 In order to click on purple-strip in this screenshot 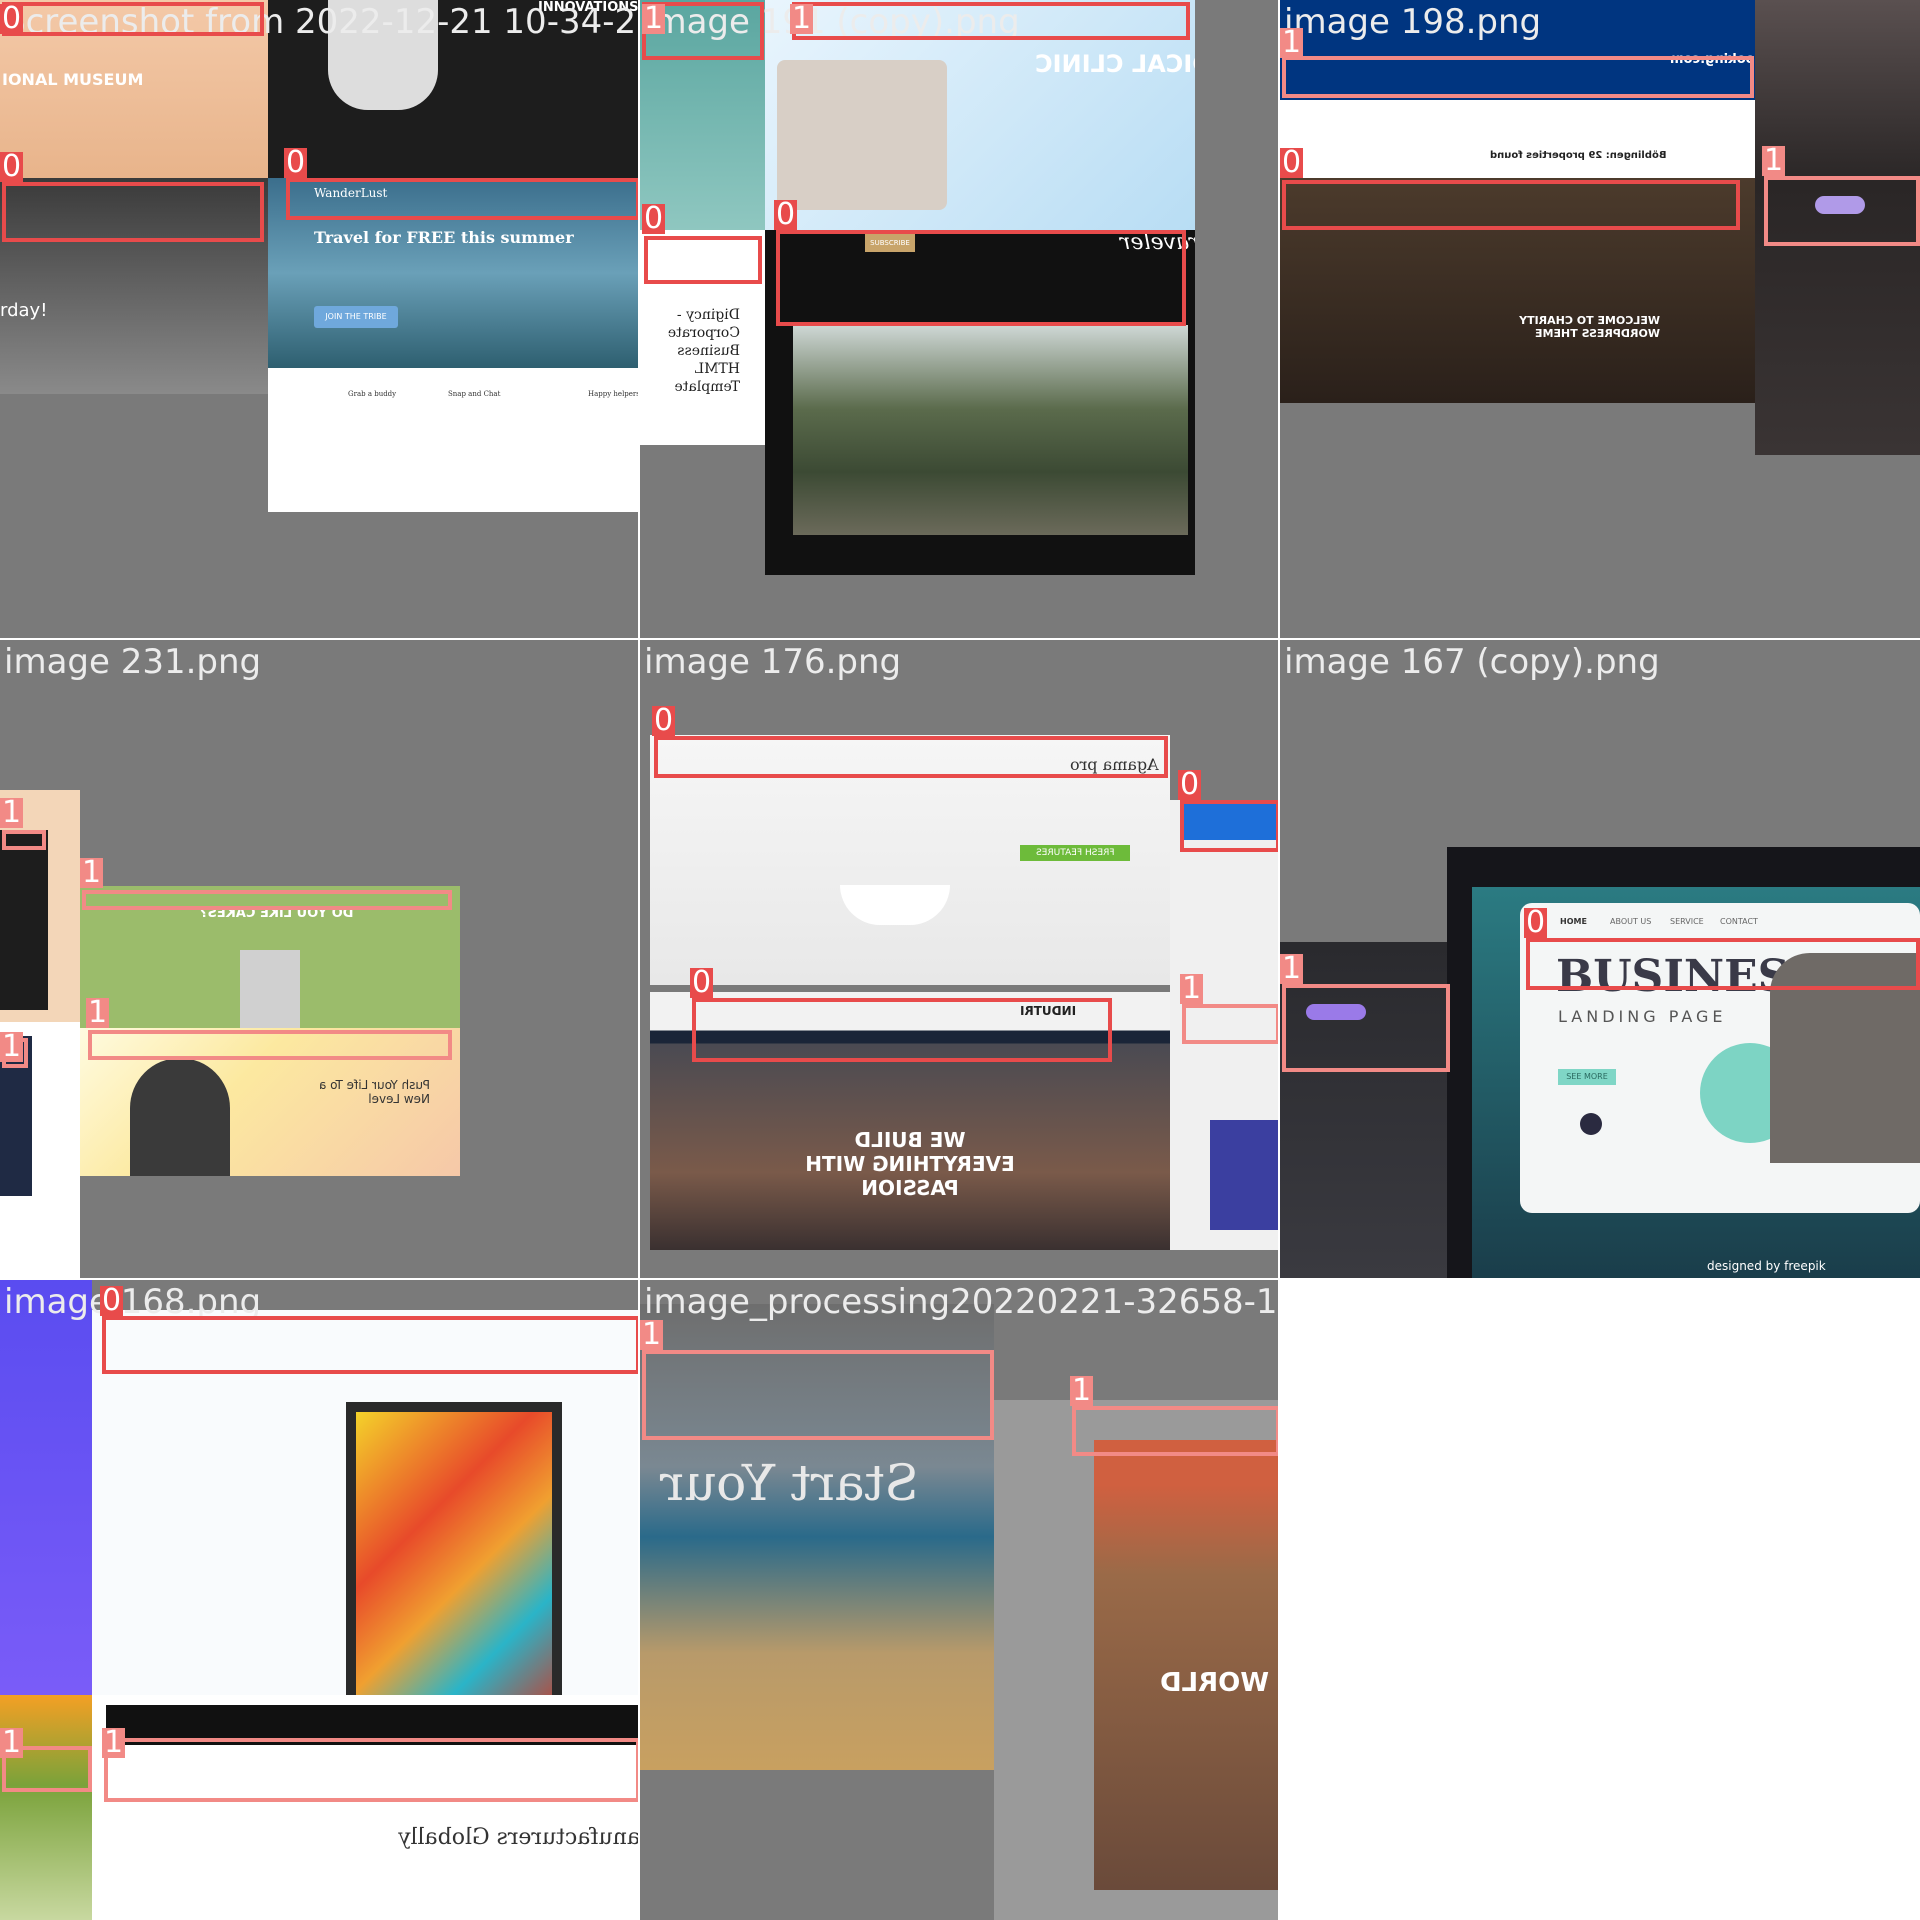, I will do `click(46, 1487)`.